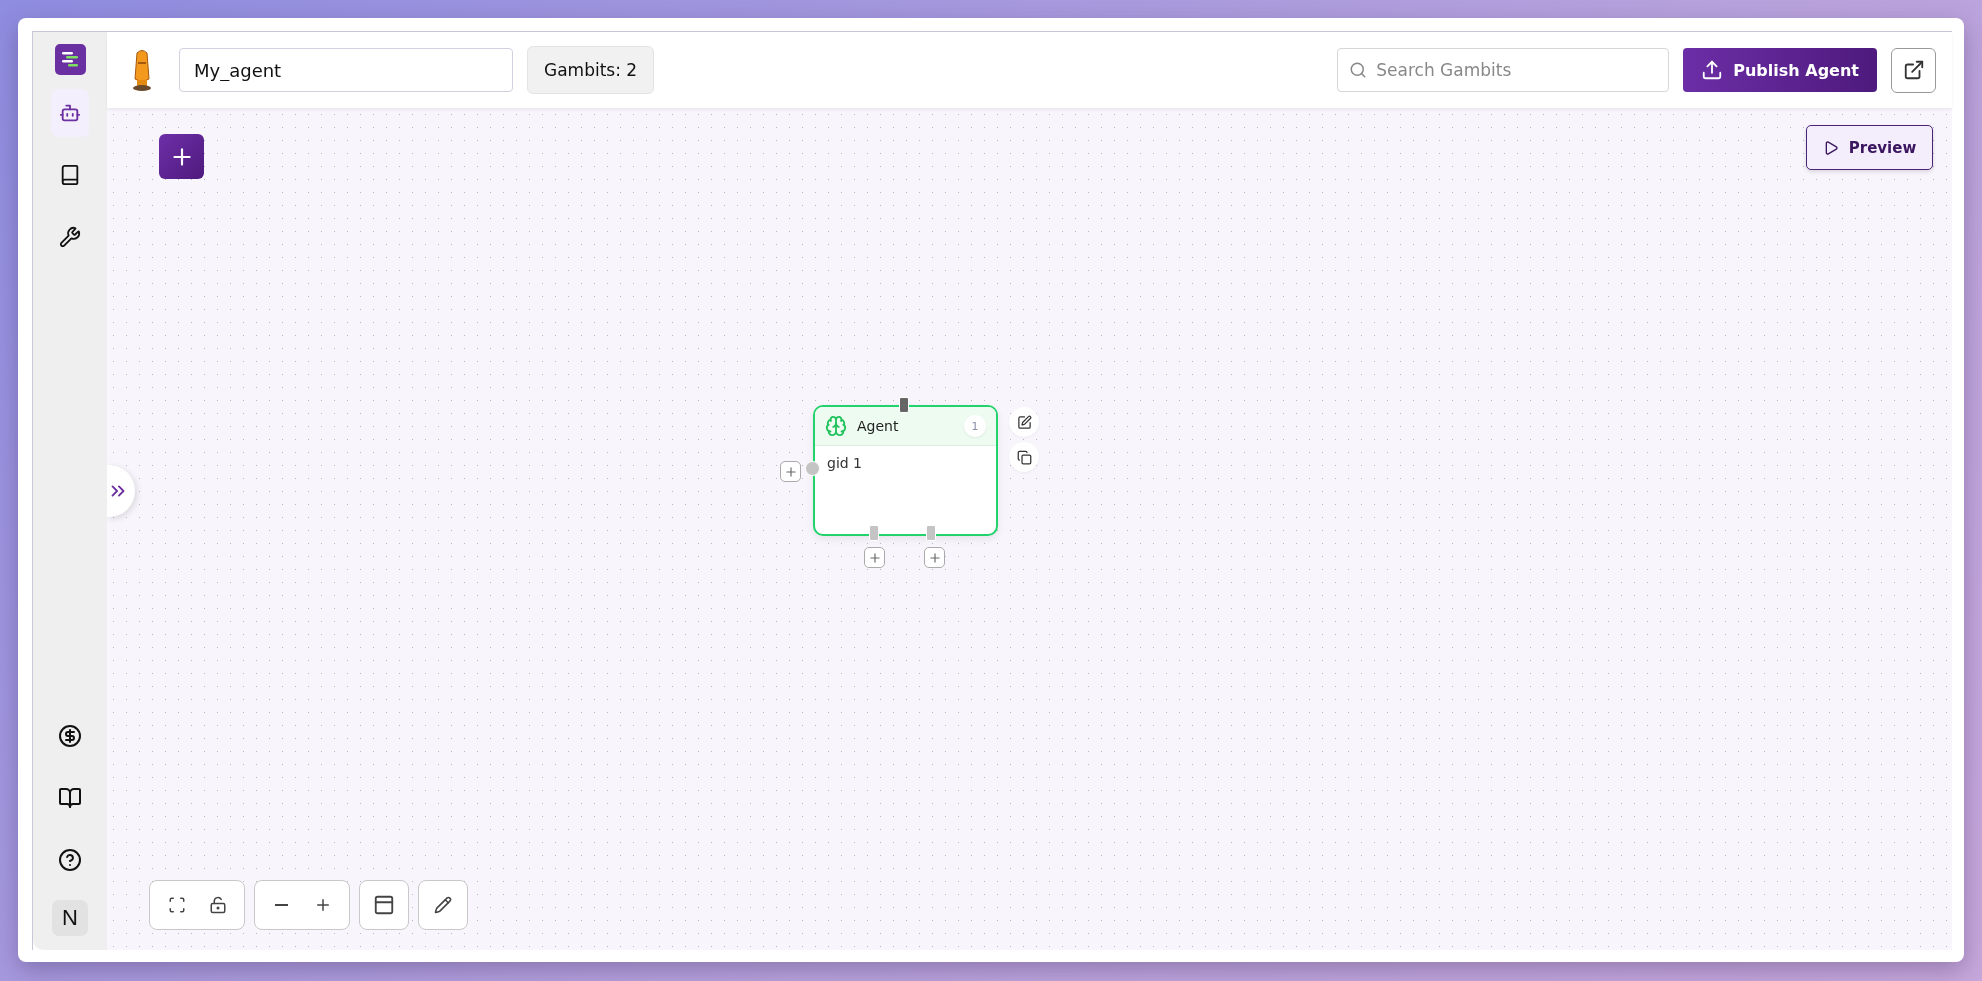 The width and height of the screenshot is (1982, 981). Describe the element at coordinates (845, 463) in the screenshot. I see `node-text: gid 1` at that location.